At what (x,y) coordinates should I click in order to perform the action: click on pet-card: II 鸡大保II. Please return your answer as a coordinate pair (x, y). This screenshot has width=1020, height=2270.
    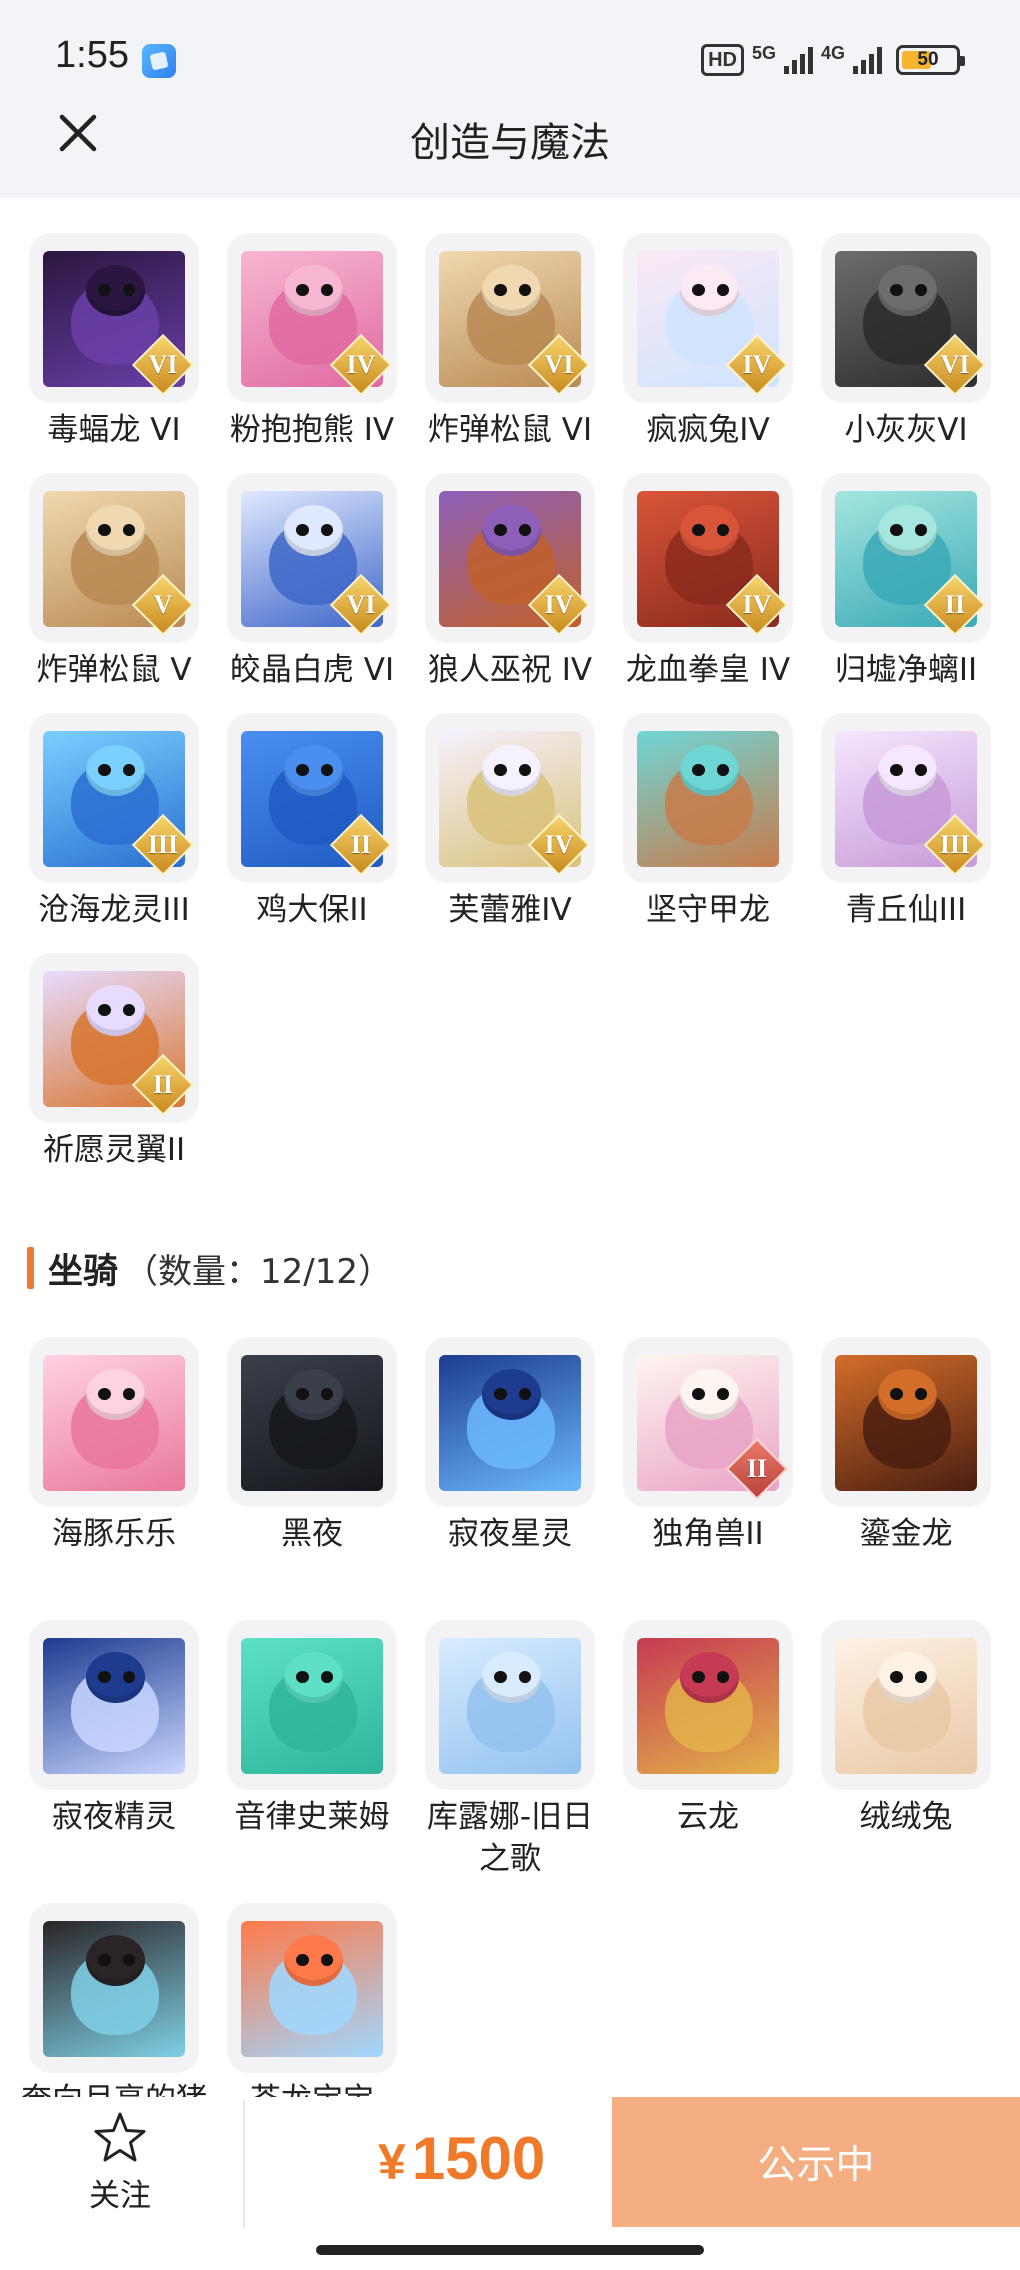
    Looking at the image, I should click on (297, 822).